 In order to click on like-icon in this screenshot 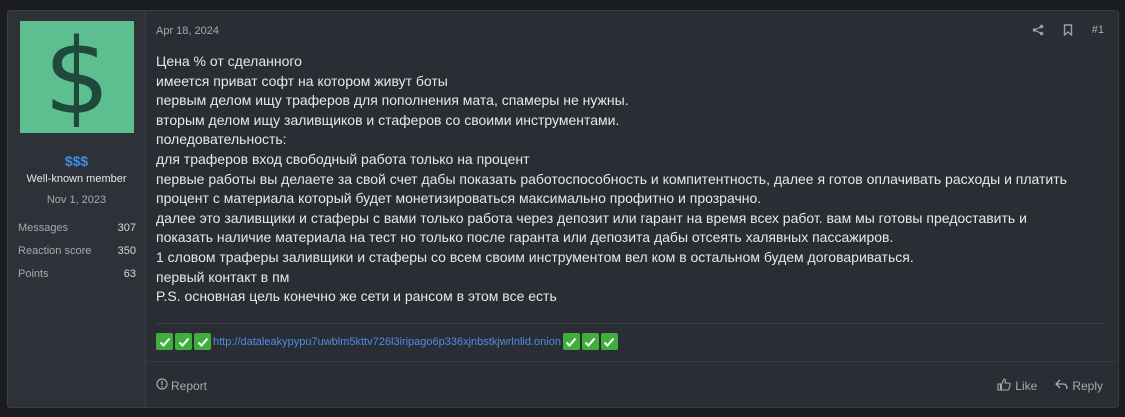, I will do `click(1004, 386)`.